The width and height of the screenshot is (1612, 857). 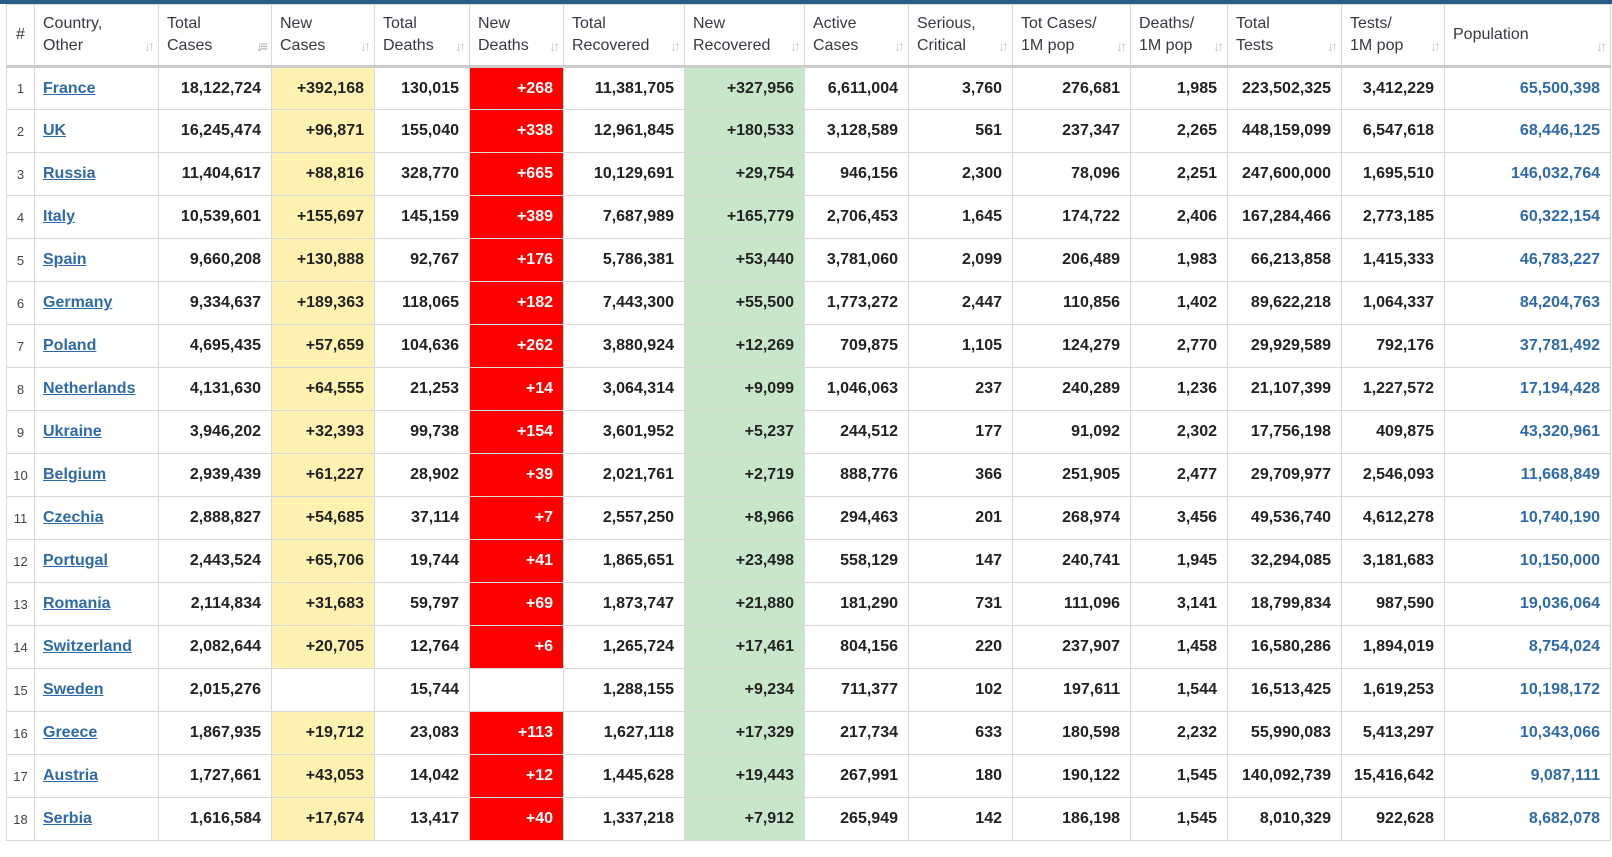 I want to click on cell-cases-per-1m: 197,611, so click(x=1071, y=690).